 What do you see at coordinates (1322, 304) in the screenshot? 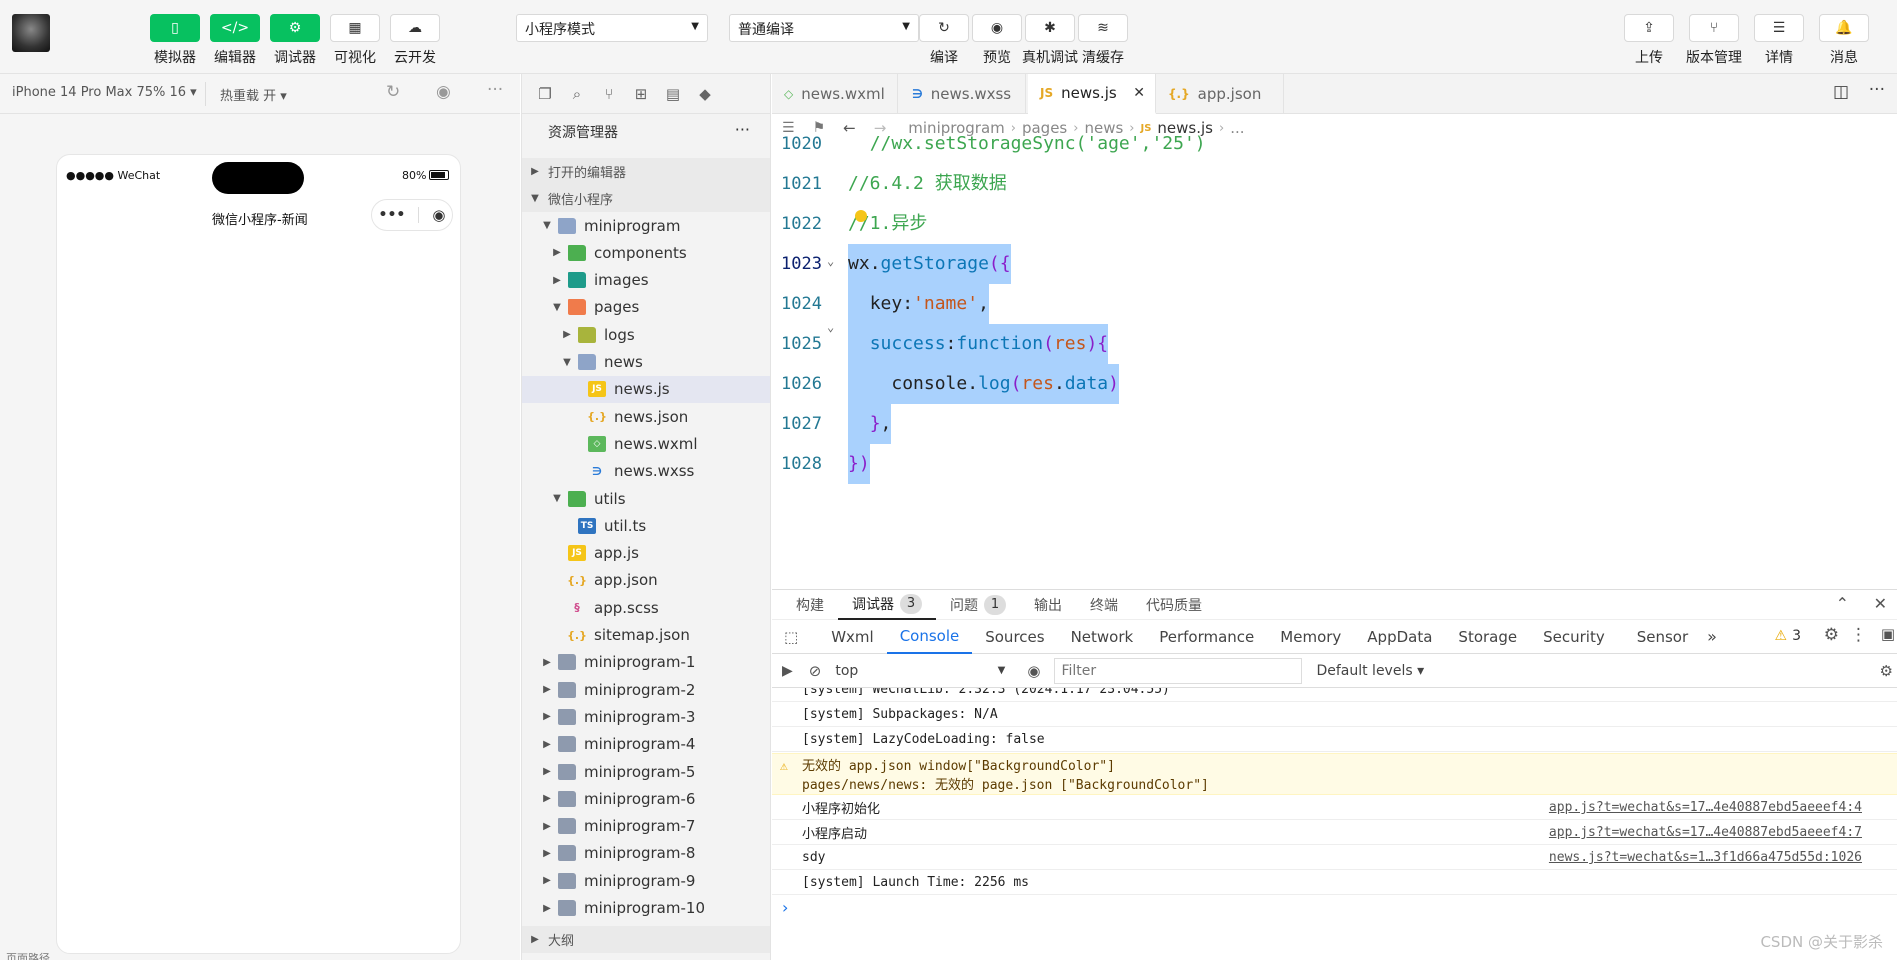
I see `code-line: 1024 key:'name',` at bounding box center [1322, 304].